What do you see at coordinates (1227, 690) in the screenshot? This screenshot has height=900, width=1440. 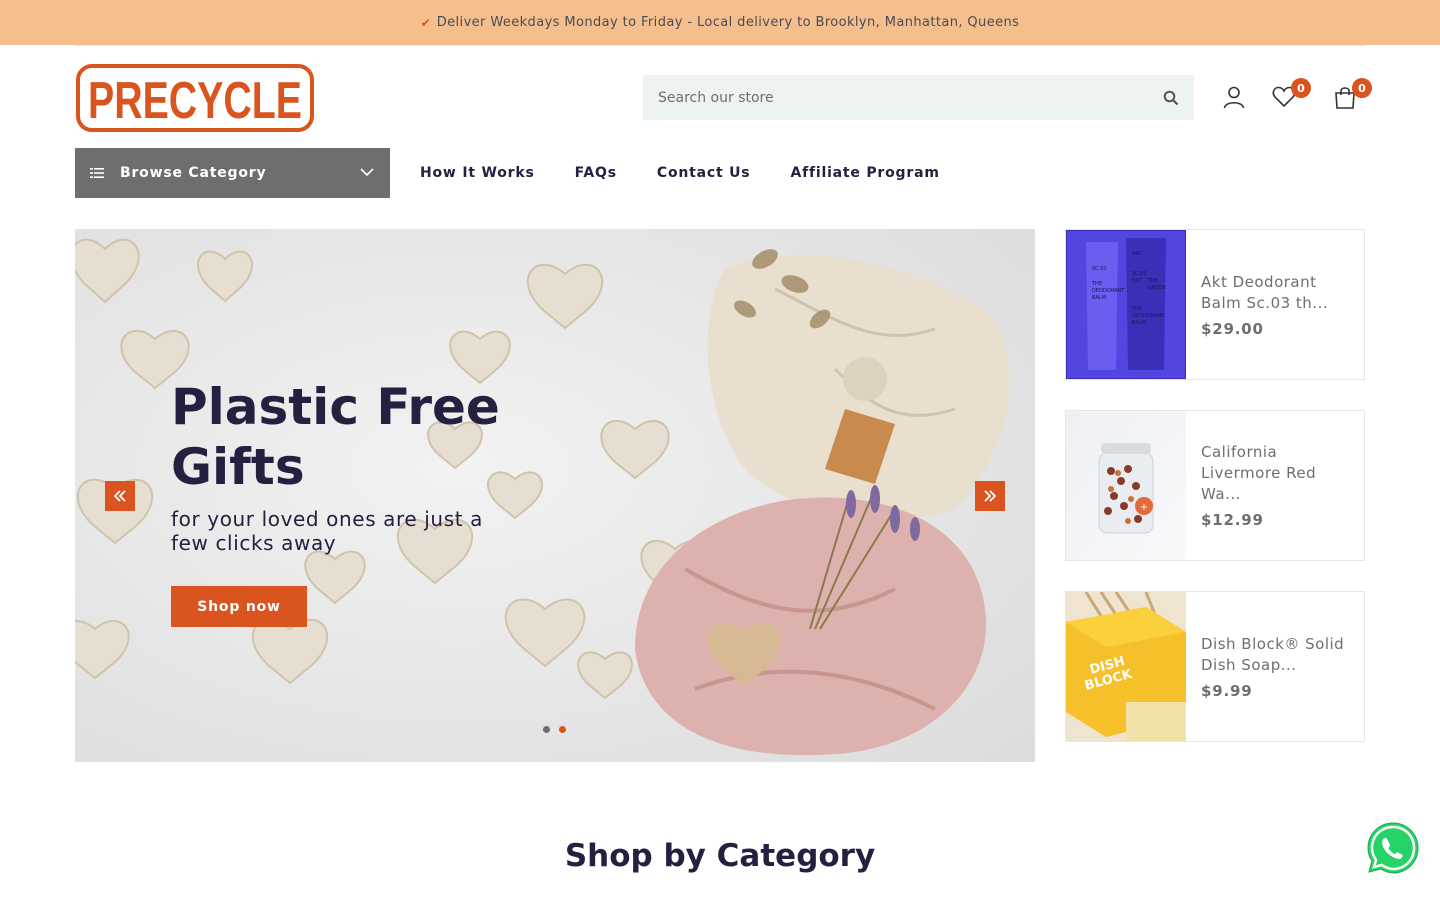 I see `product-price: $9.99` at bounding box center [1227, 690].